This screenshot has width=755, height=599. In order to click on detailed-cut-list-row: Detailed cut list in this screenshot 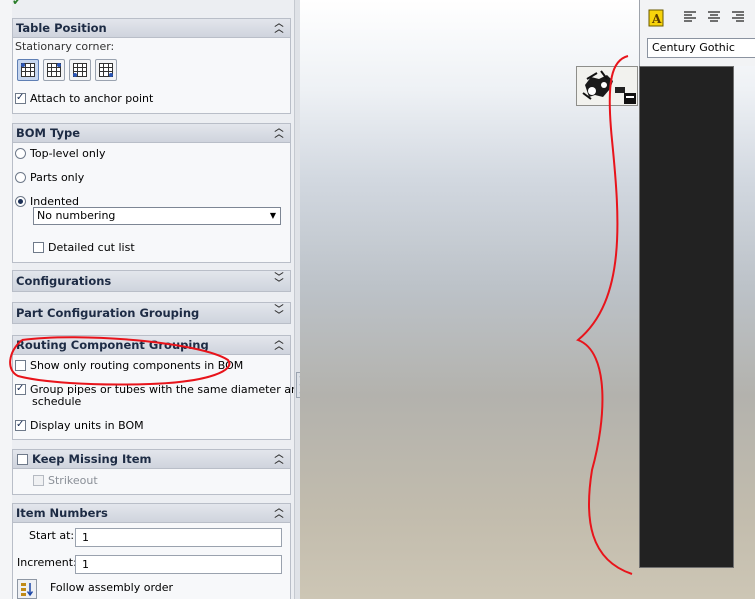, I will do `click(84, 248)`.